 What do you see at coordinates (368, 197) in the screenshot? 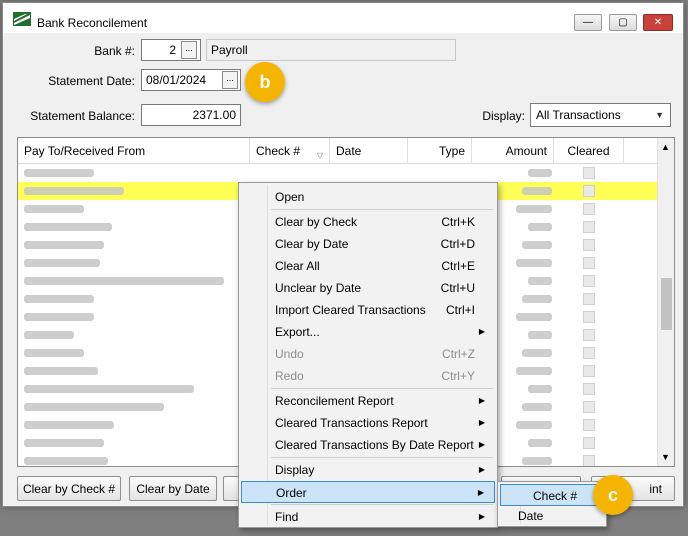
I see `menu-item-open: Open` at bounding box center [368, 197].